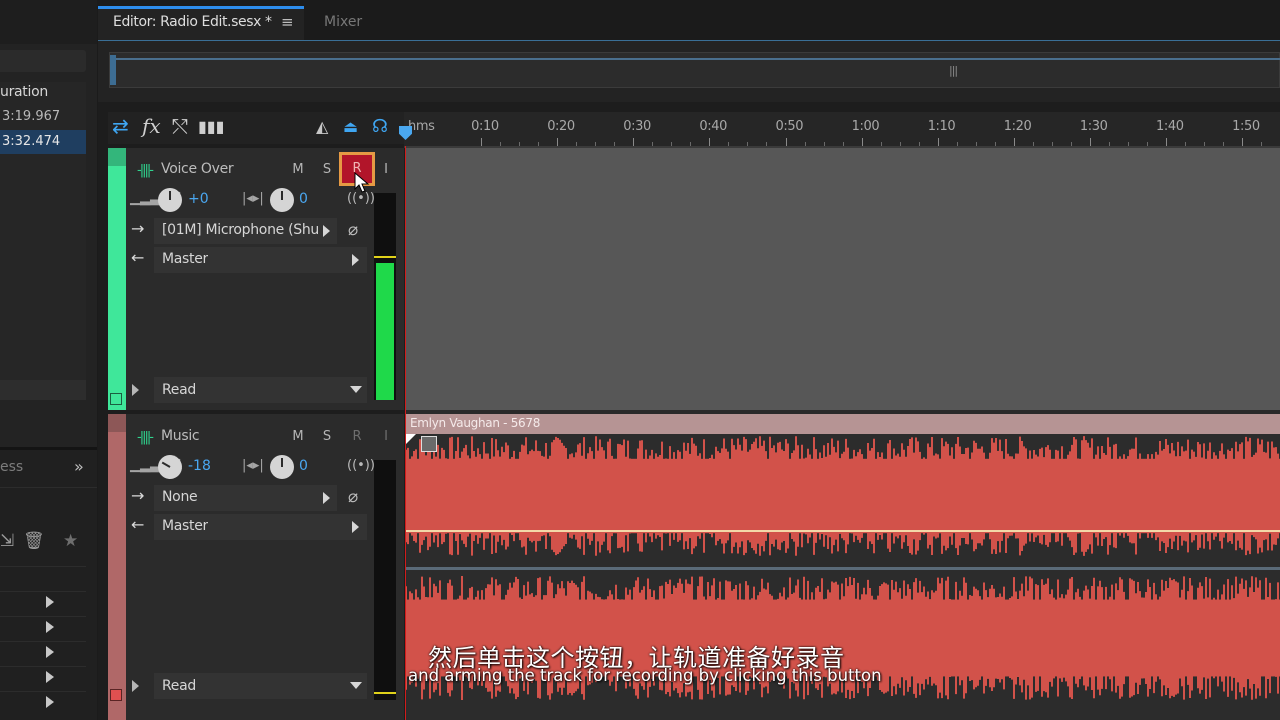  I want to click on ruler-label: 1:00, so click(865, 126).